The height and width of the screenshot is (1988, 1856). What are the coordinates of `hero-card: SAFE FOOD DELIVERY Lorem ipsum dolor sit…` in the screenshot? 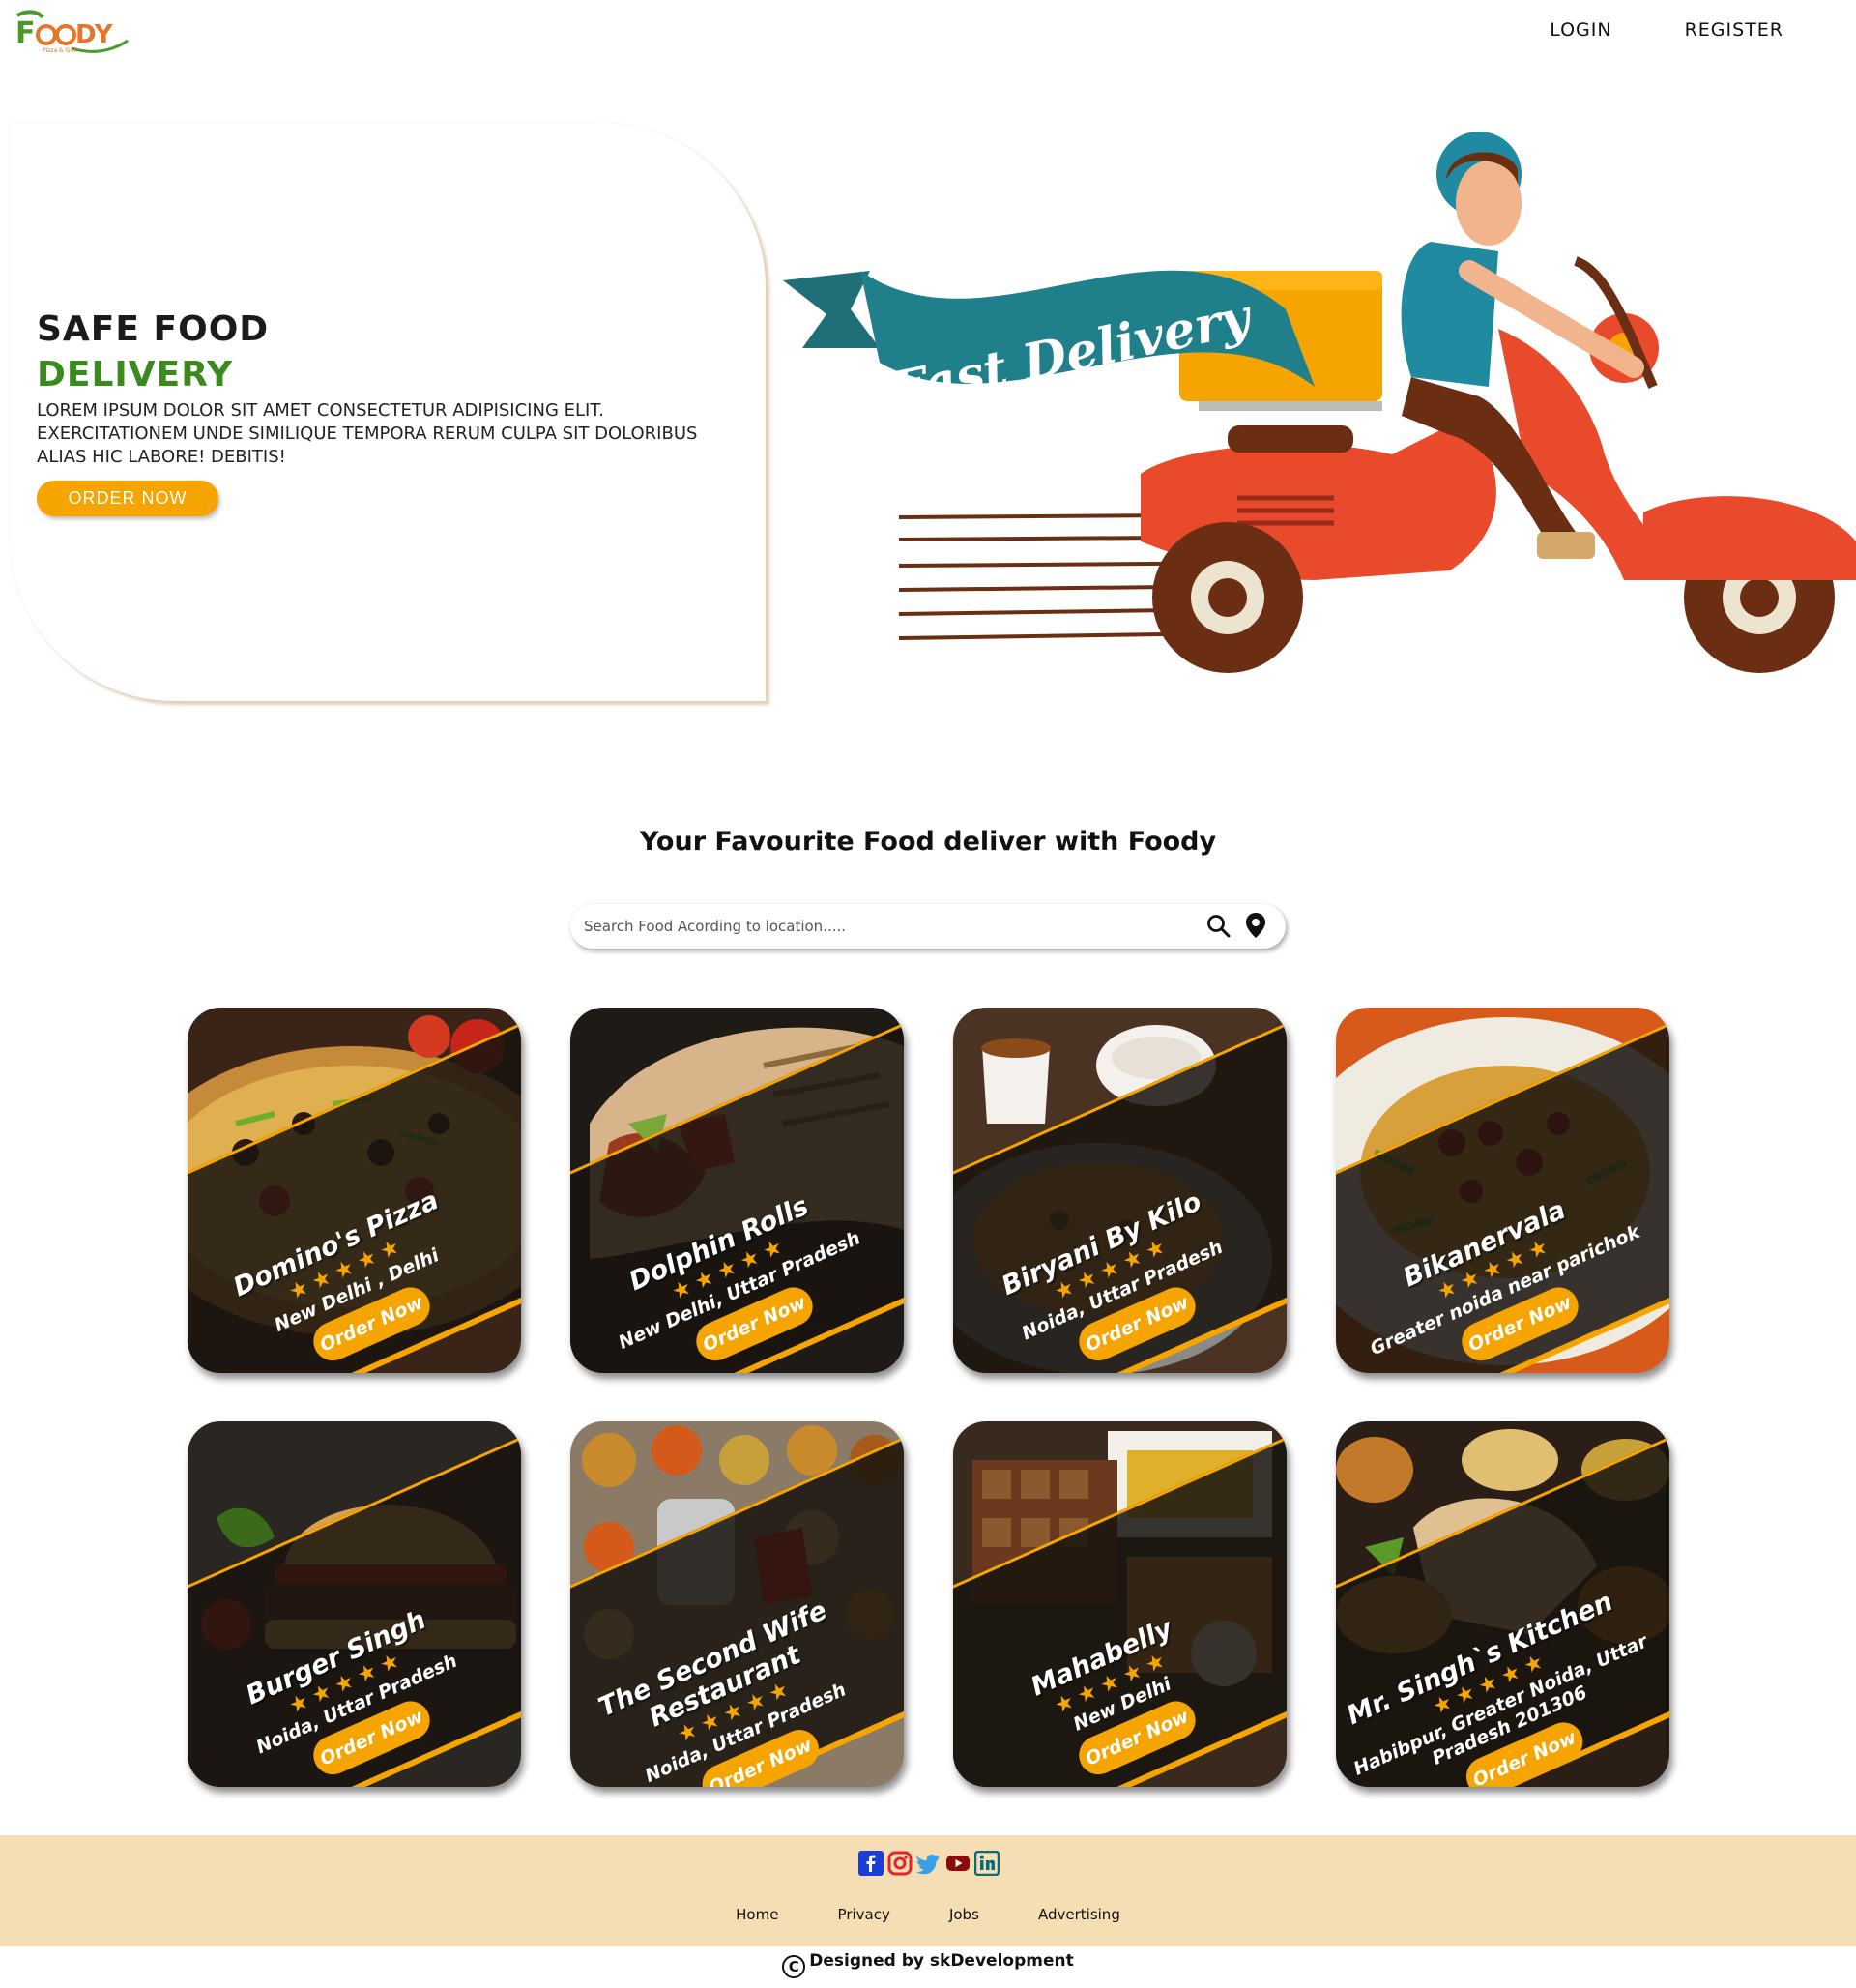 It's located at (388, 412).